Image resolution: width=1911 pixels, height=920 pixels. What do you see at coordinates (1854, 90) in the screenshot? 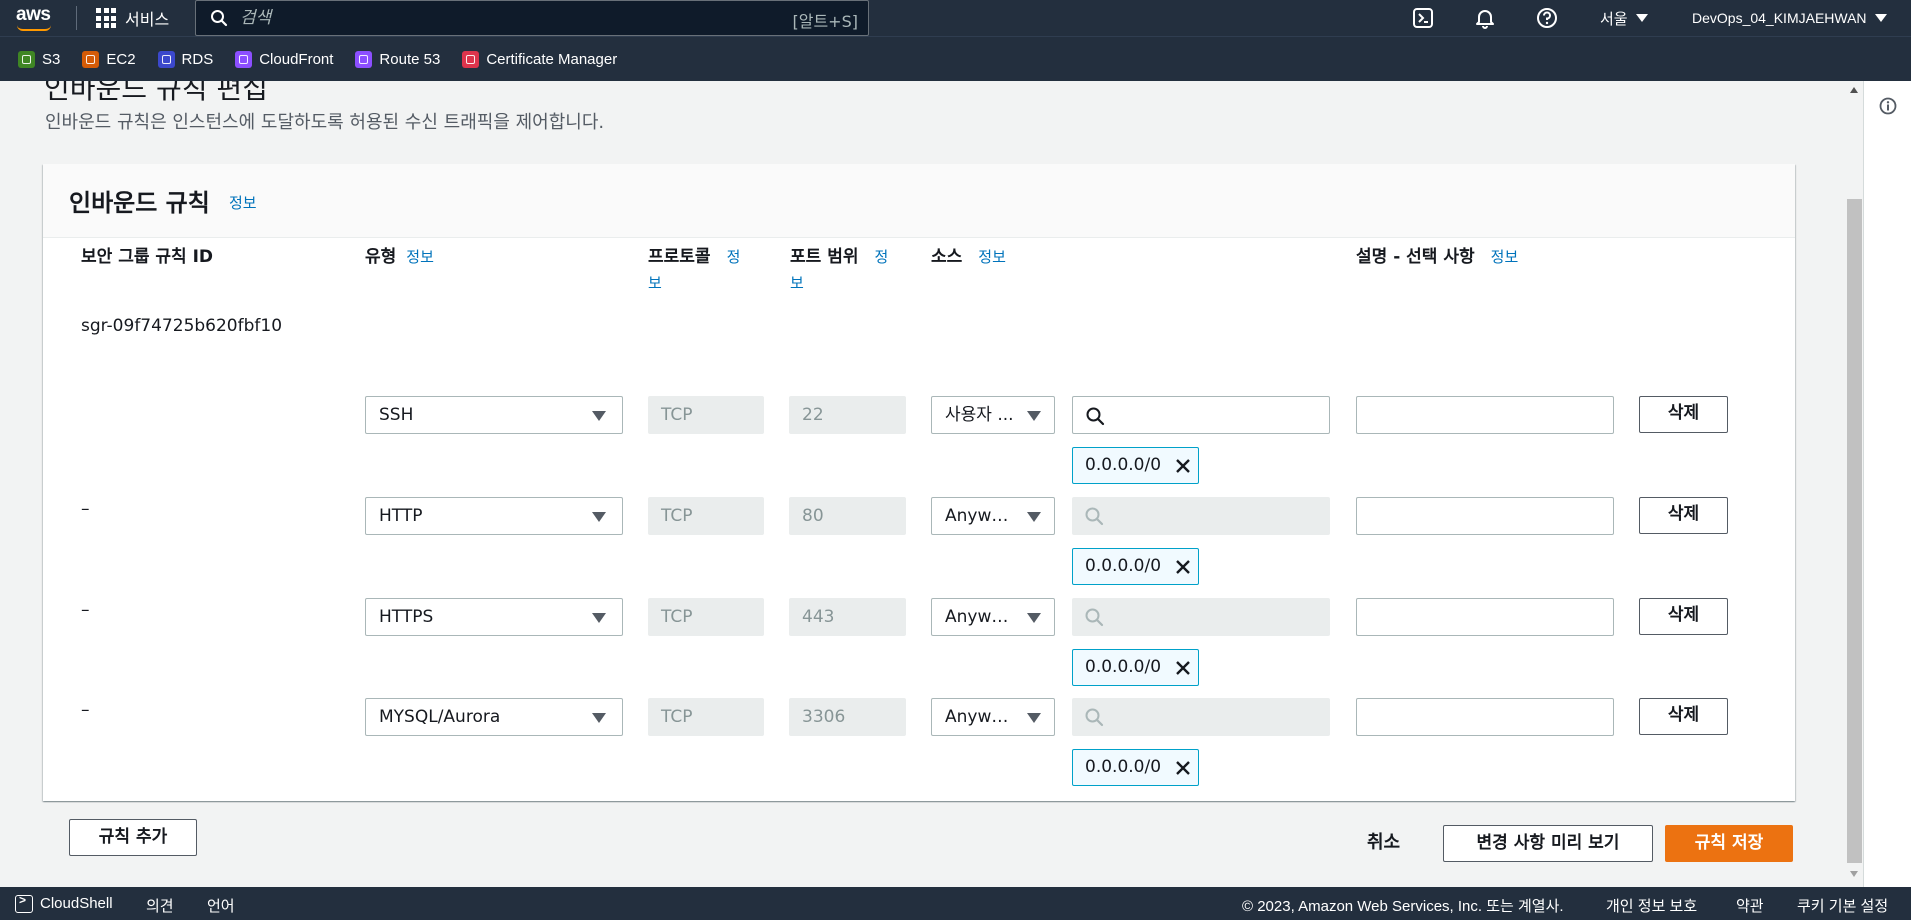
I see `scroll-up-arrow-icon` at bounding box center [1854, 90].